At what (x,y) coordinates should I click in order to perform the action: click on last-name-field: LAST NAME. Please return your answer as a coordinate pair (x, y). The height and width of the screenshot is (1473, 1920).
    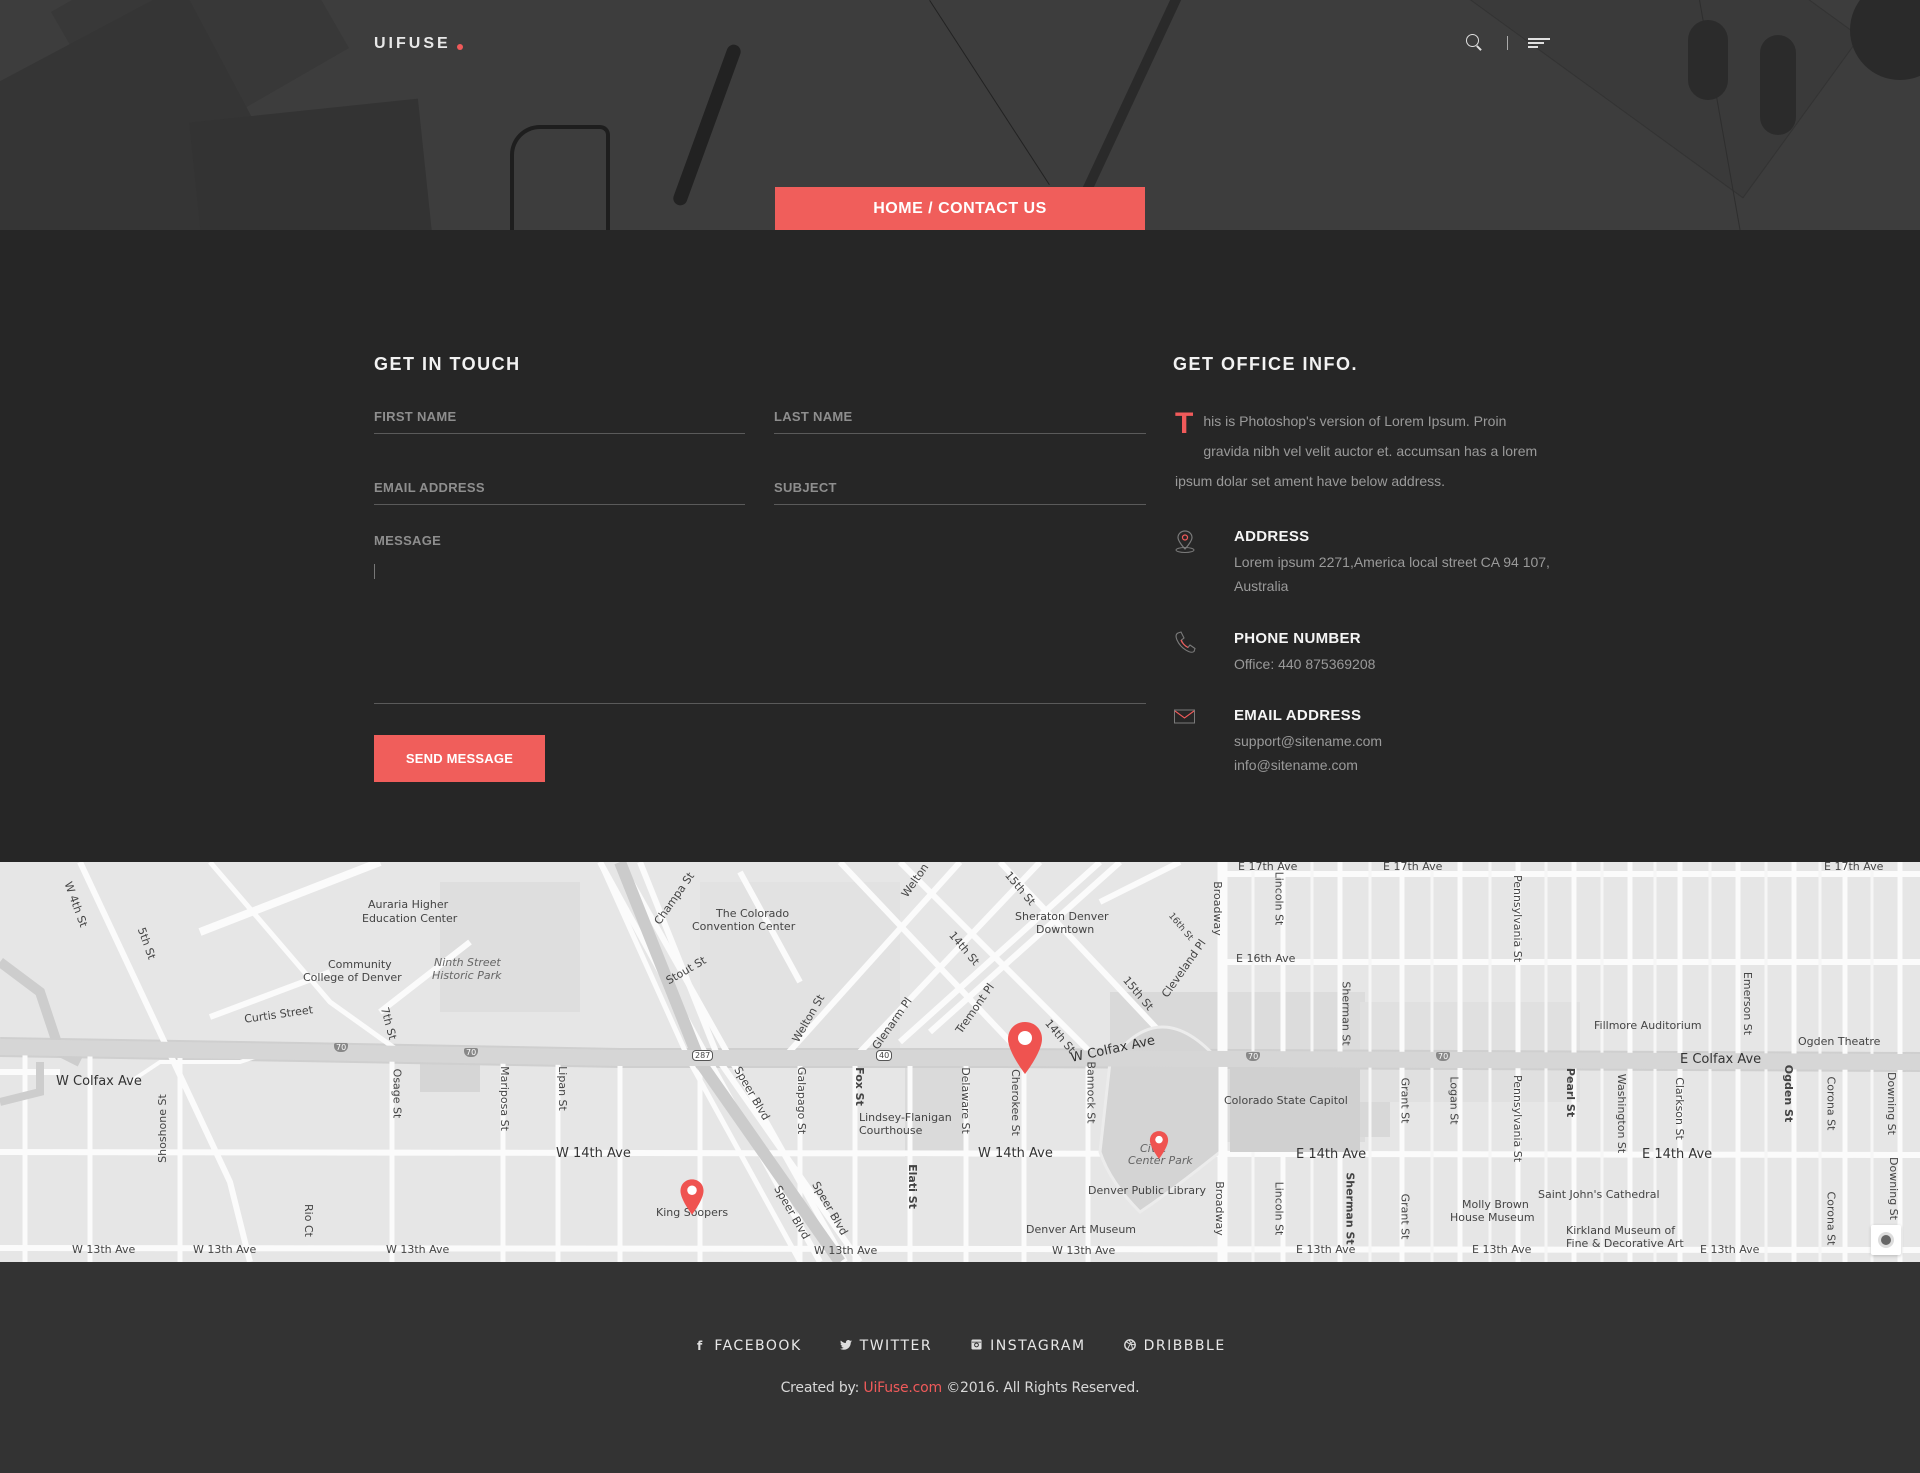
    Looking at the image, I should click on (960, 421).